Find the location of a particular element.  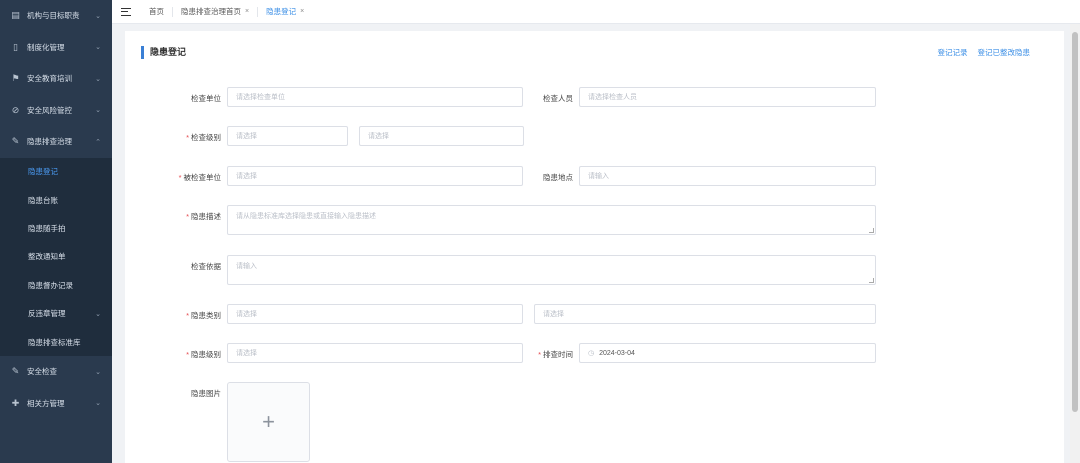

header-links: 登记记录 登记已整改隐患 is located at coordinates (984, 52).